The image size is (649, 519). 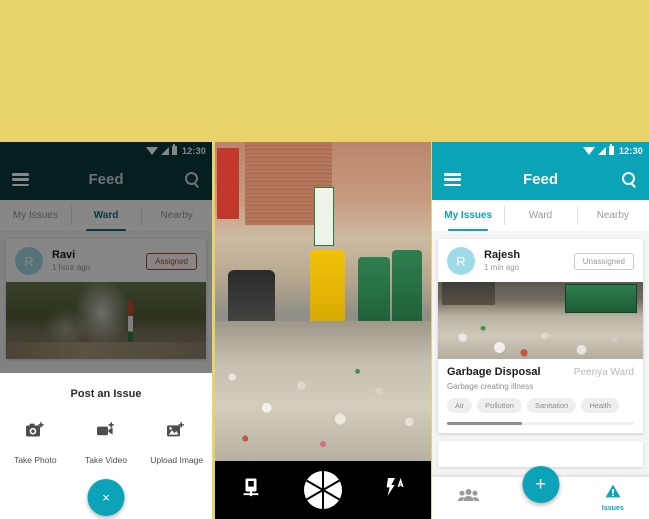 I want to click on upload-image-button: Upload Image, so click(x=176, y=443).